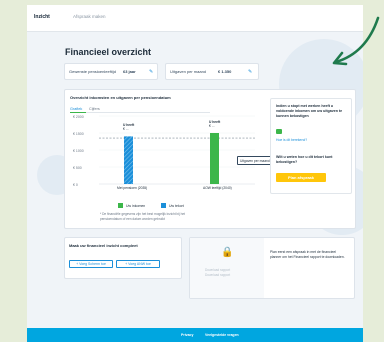 The image size is (384, 342). What do you see at coordinates (140, 112) in the screenshot?
I see `tab-divider` at bounding box center [140, 112].